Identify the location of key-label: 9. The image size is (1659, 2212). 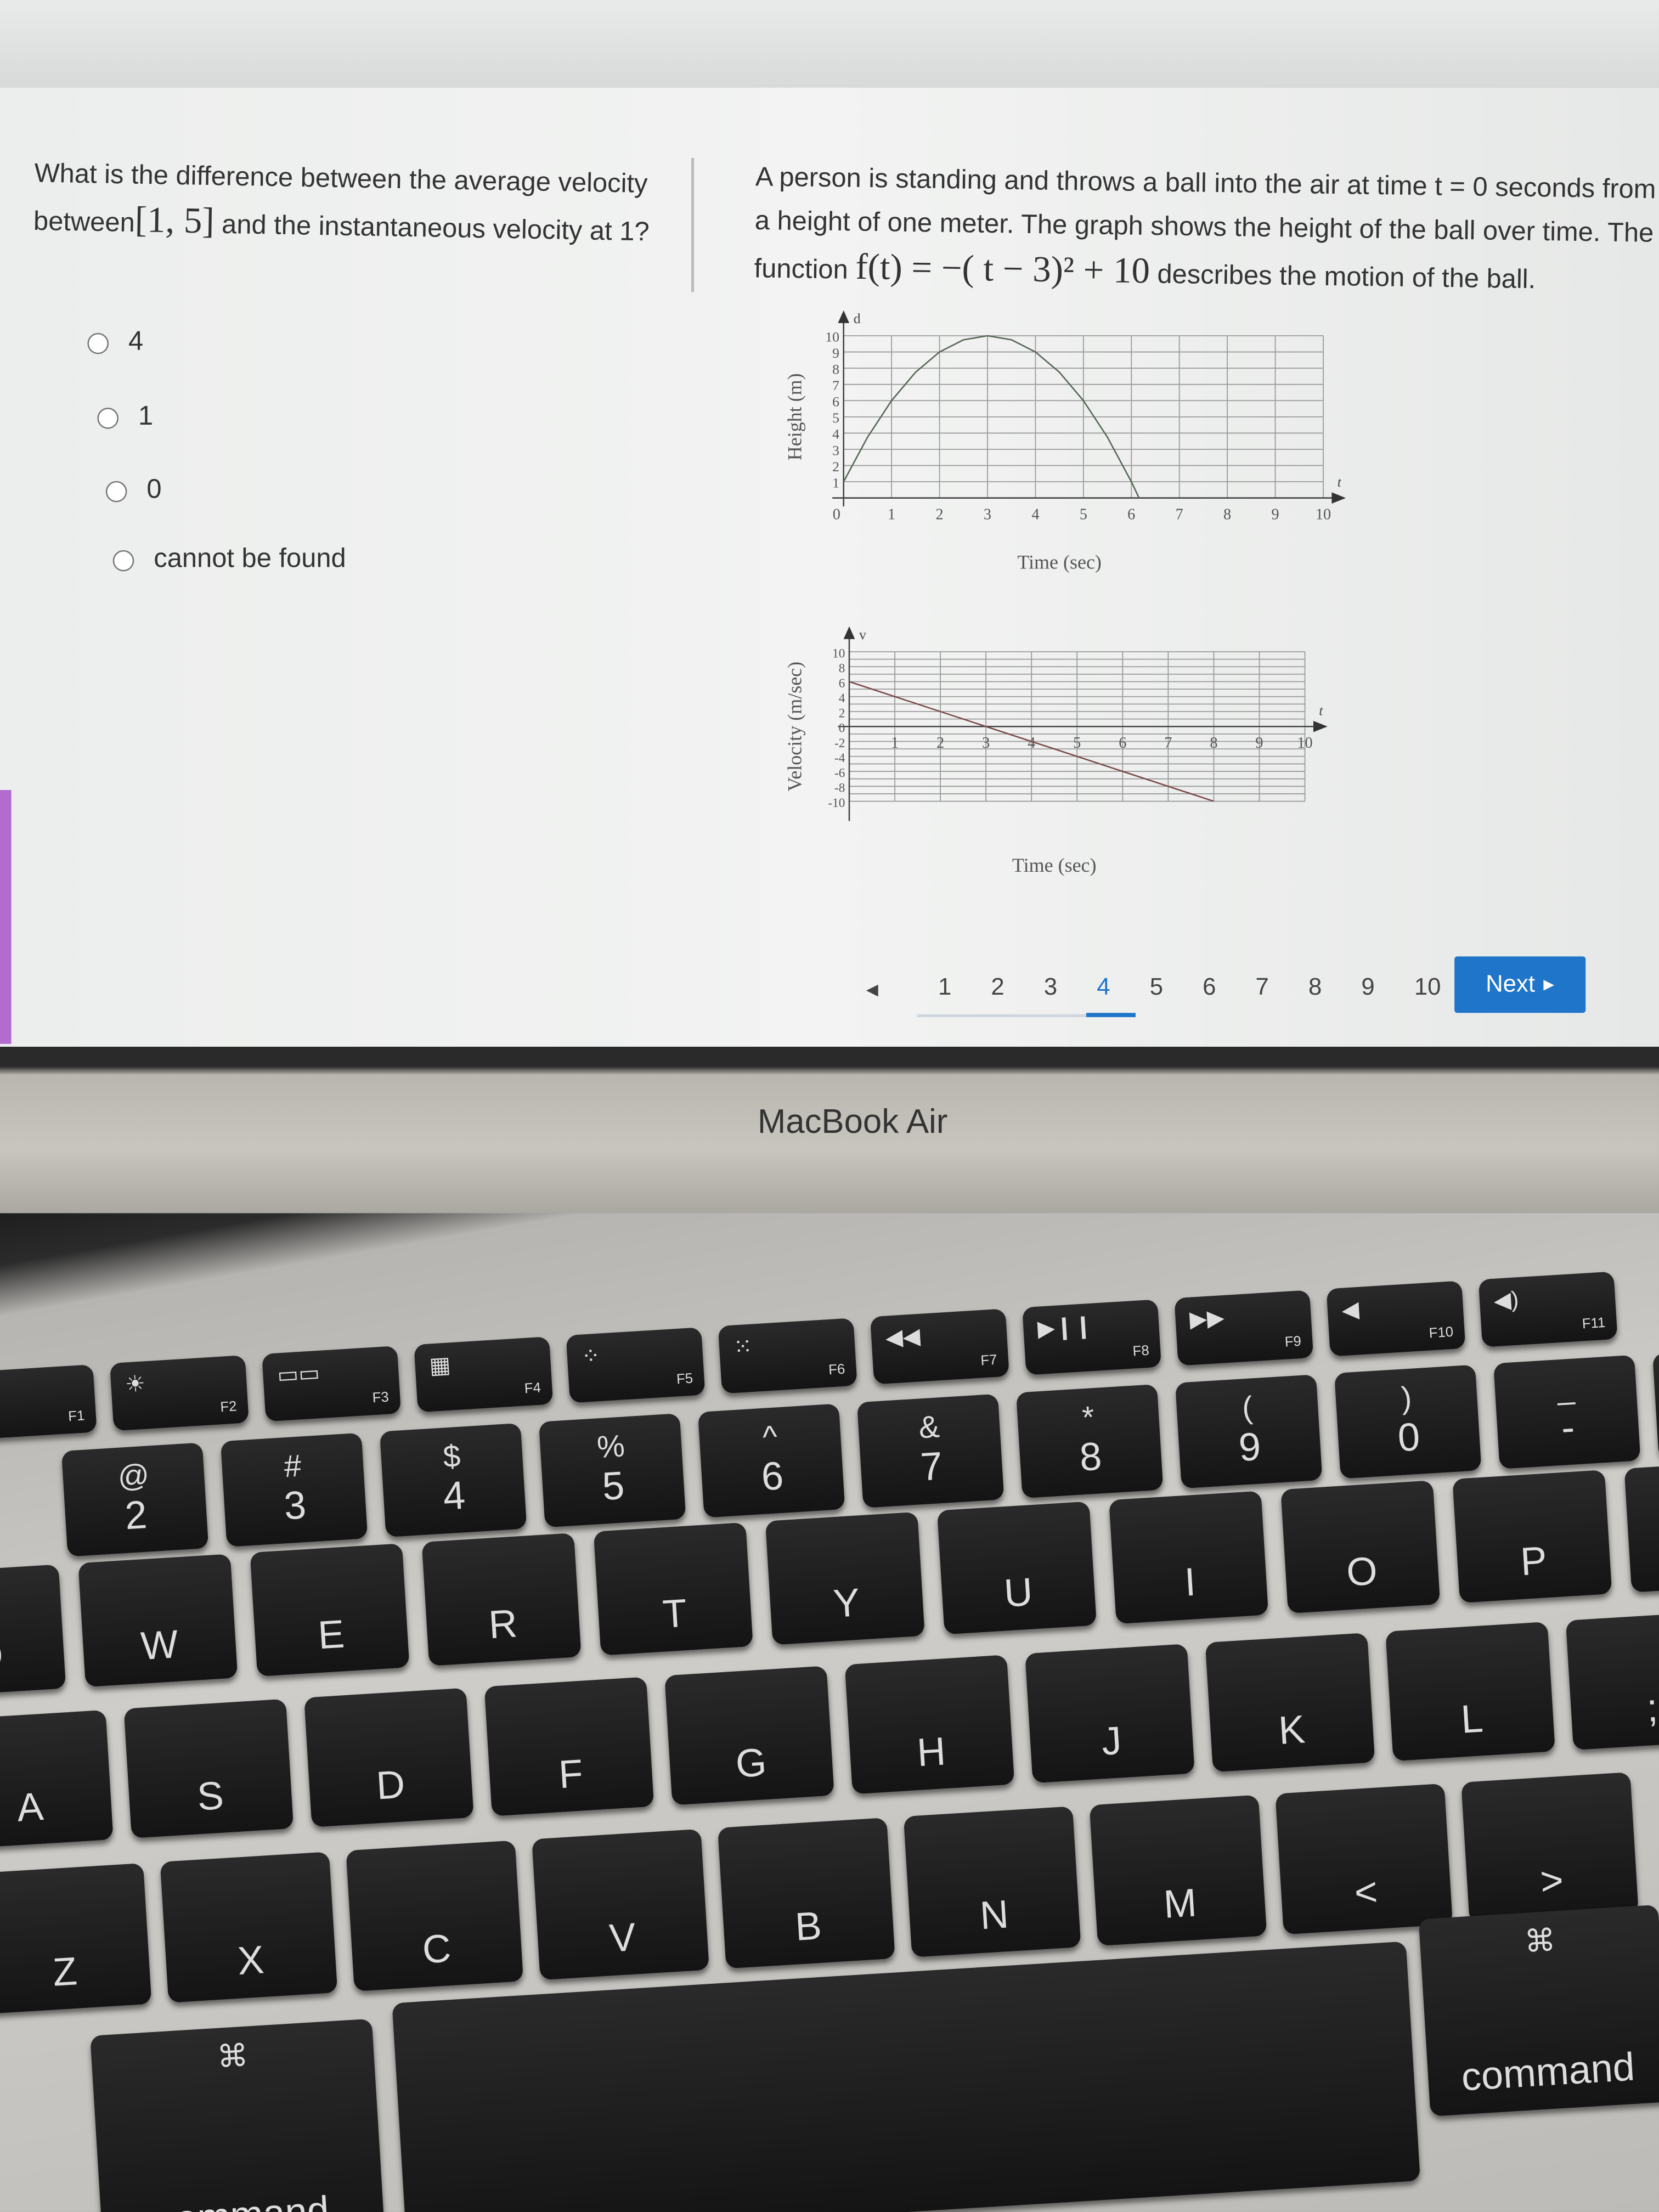
(1249, 1447).